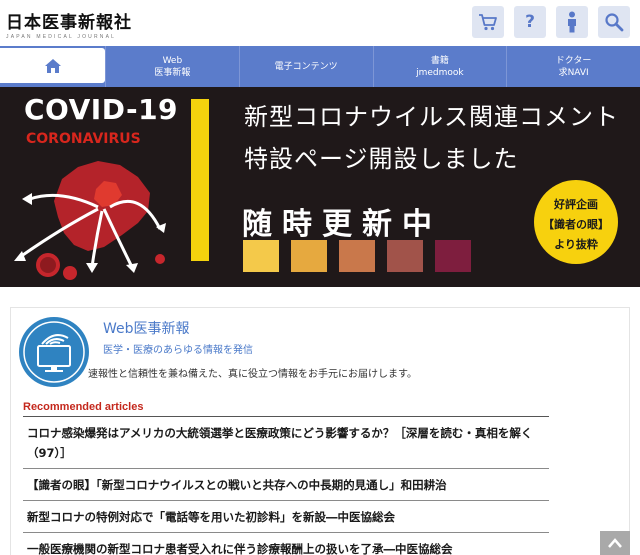 The height and width of the screenshot is (555, 640). What do you see at coordinates (101, 109) in the screenshot?
I see `banner-title: COVID-19` at bounding box center [101, 109].